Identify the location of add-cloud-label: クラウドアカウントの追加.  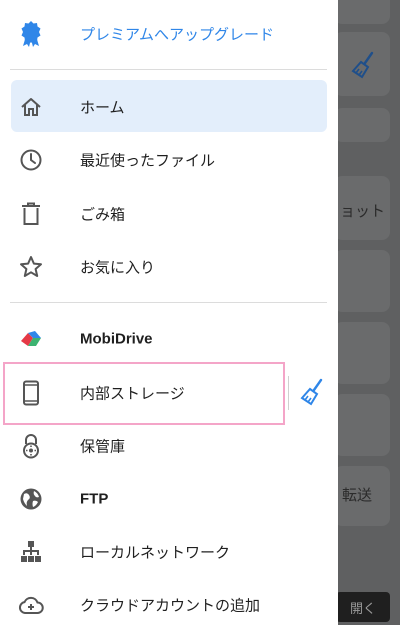
(170, 605).